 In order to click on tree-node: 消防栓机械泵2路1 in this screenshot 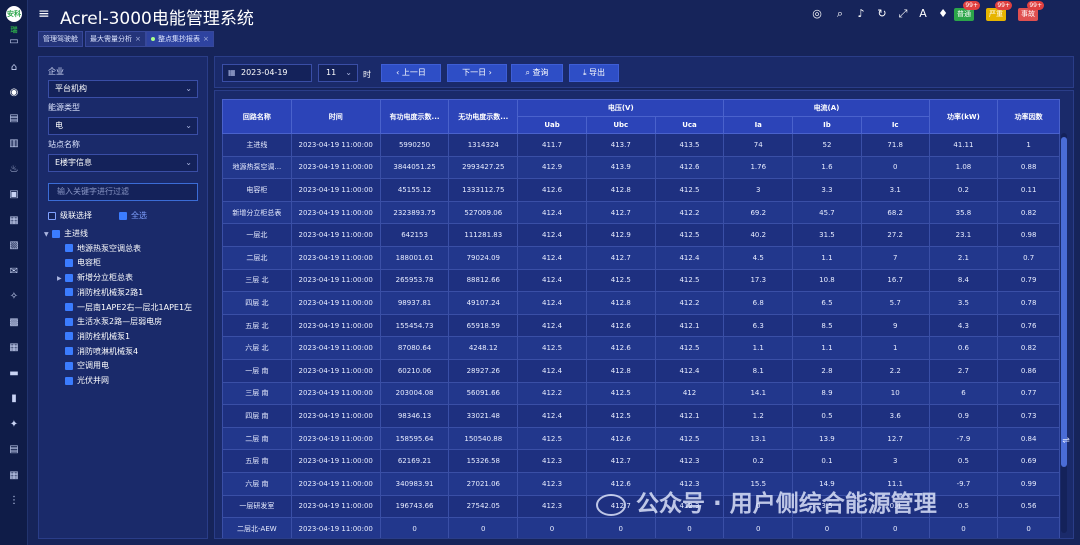, I will do `click(100, 293)`.